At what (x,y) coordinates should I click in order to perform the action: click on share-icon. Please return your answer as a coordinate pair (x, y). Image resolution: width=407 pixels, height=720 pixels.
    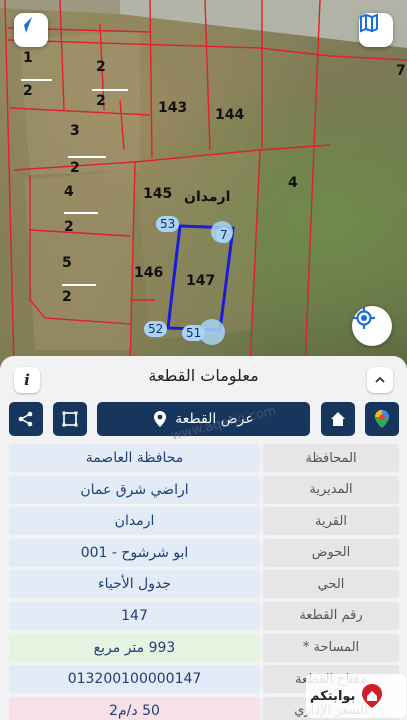
    Looking at the image, I should click on (25, 419).